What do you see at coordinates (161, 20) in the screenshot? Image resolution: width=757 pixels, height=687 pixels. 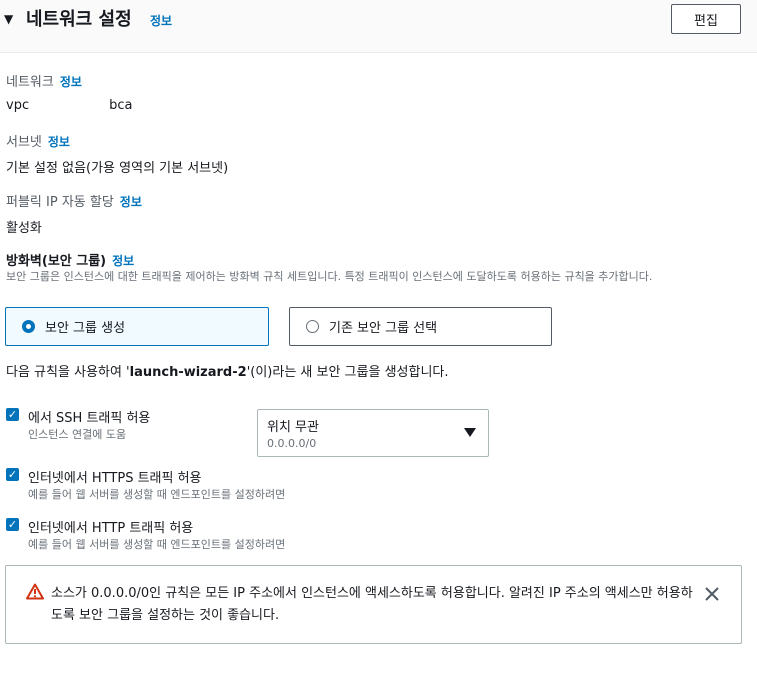 I see `section-info-link: 정보` at bounding box center [161, 20].